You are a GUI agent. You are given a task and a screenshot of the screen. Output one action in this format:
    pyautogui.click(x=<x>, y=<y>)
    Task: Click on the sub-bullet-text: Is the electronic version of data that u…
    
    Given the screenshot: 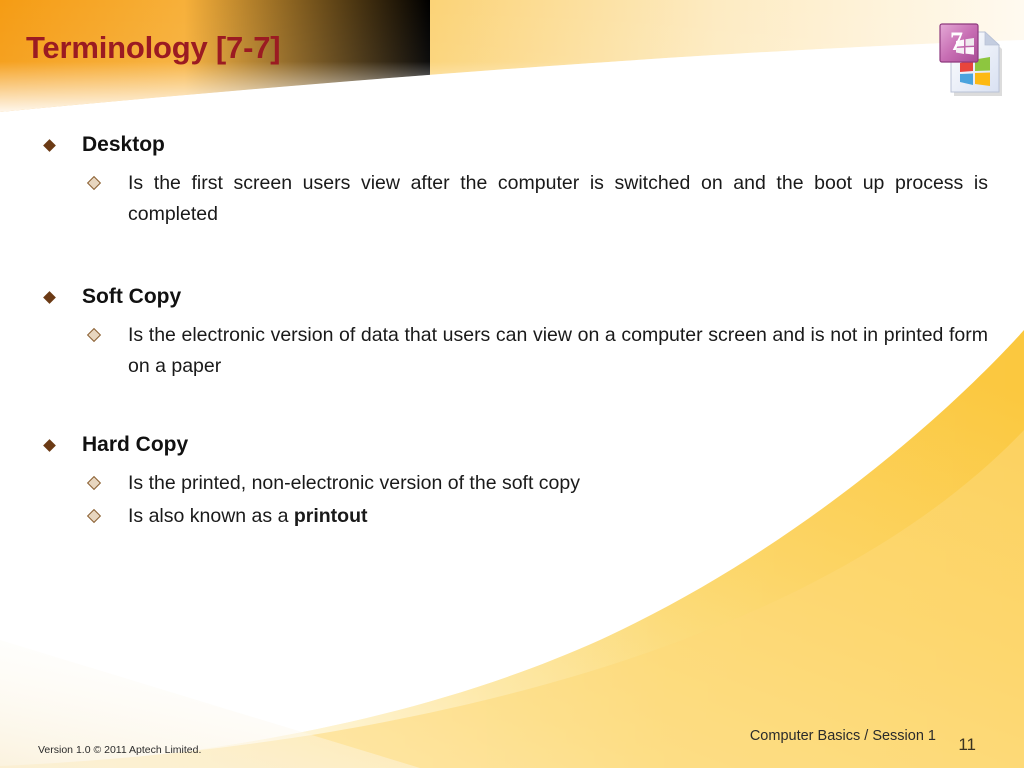 What is the action you would take?
    pyautogui.click(x=558, y=350)
    